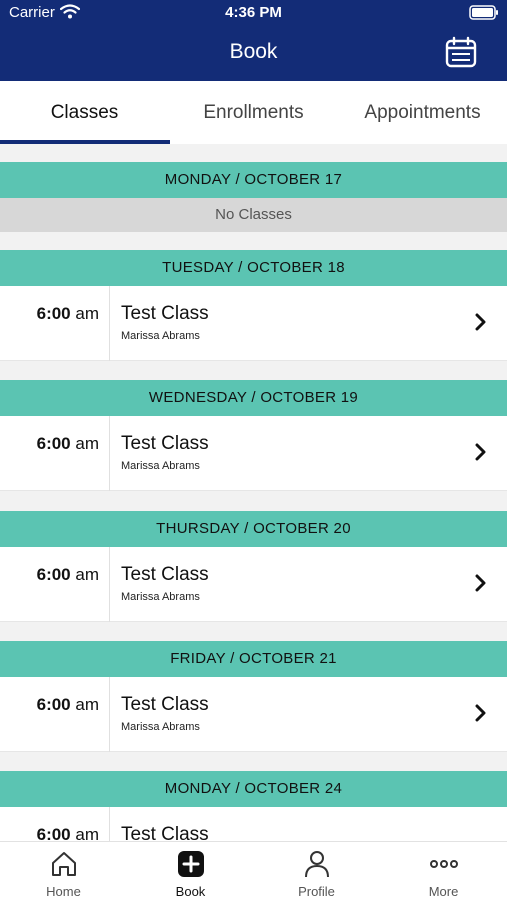 The width and height of the screenshot is (507, 900). I want to click on clock: 4:36 PM, so click(253, 12).